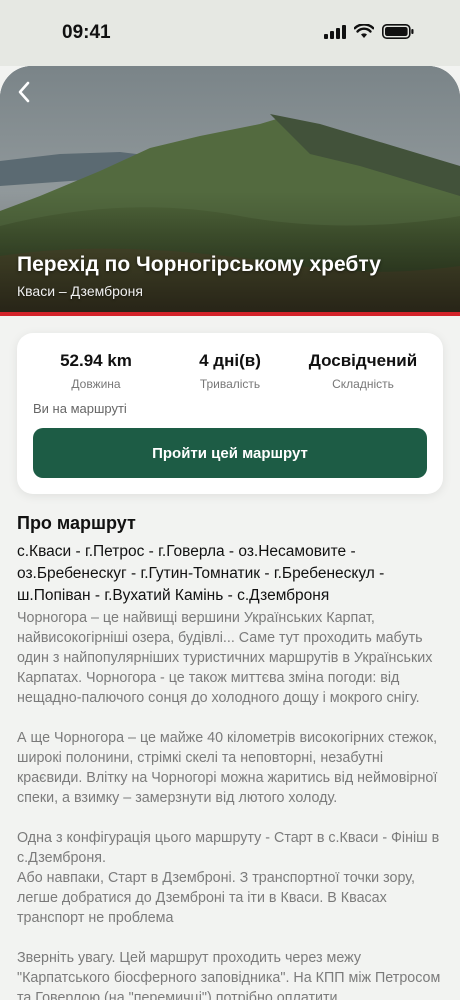 The width and height of the screenshot is (460, 1000). Describe the element at coordinates (230, 360) in the screenshot. I see `stat-value: 4 дні(в)` at that location.